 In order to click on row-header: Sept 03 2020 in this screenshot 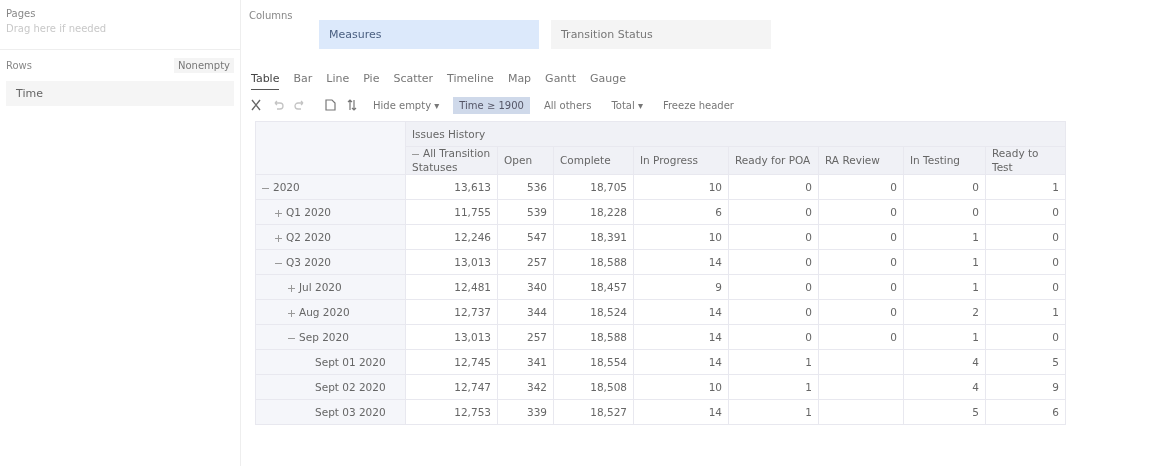, I will do `click(330, 412)`.